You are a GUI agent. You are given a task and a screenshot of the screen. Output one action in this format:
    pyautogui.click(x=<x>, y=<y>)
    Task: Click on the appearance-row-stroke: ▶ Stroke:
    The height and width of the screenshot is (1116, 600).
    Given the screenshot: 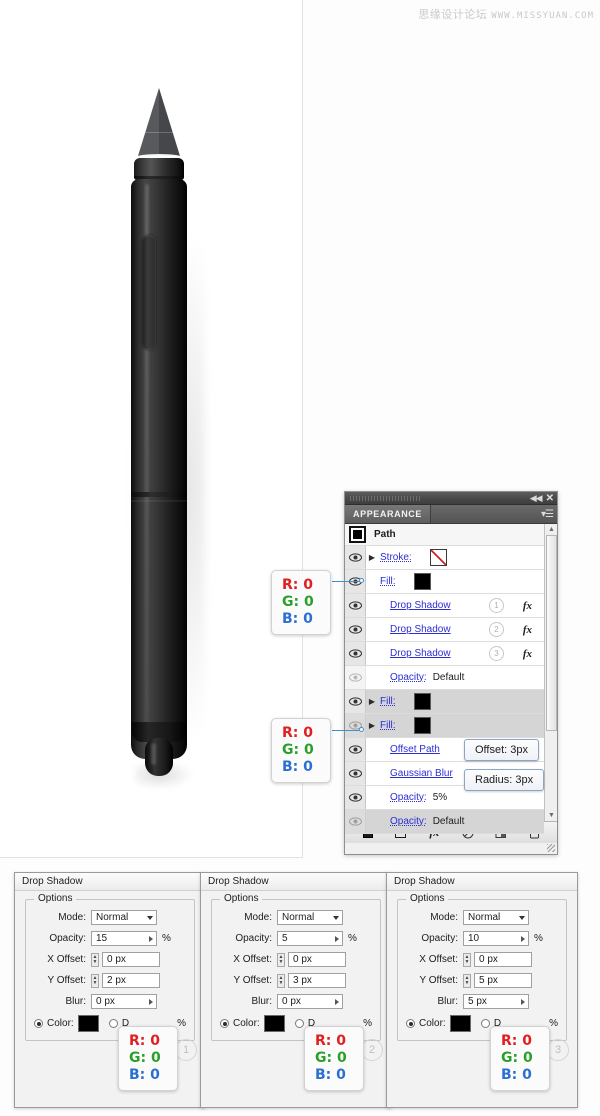 What is the action you would take?
    pyautogui.click(x=444, y=558)
    